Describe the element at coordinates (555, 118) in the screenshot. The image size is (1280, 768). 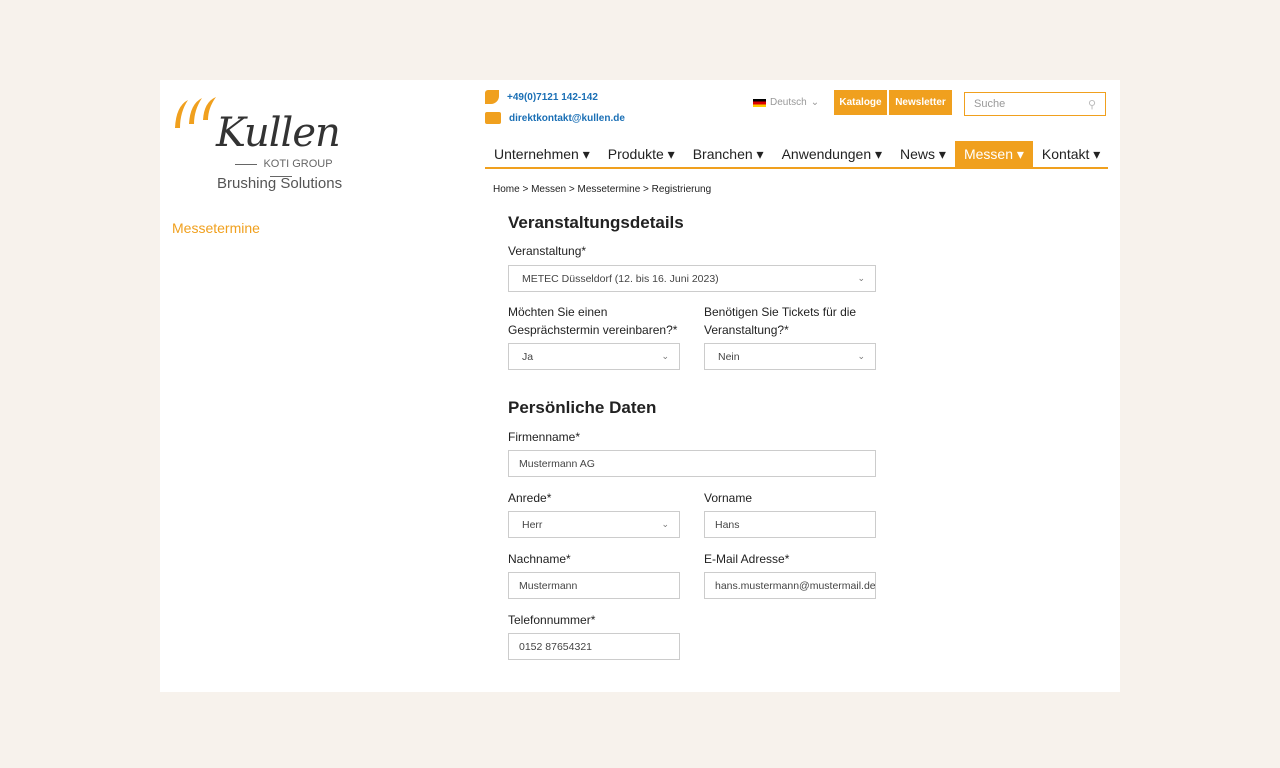
I see `email-link: direktkontakt@kullen.de` at that location.